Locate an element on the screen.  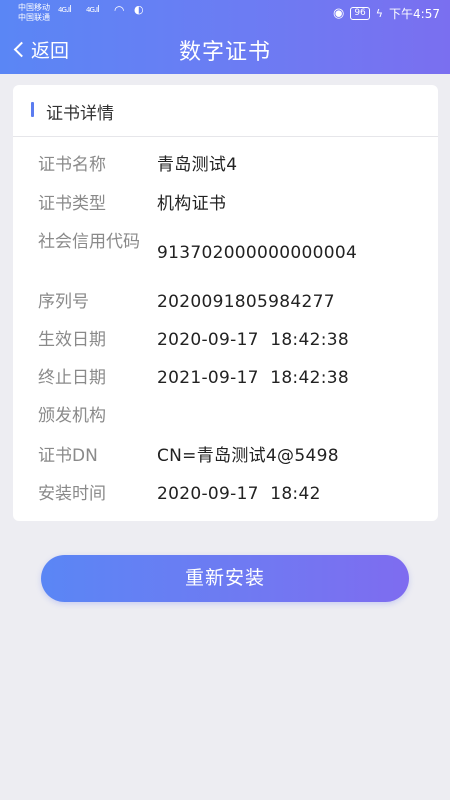
detail-label: 终止日期 is located at coordinates (72, 378).